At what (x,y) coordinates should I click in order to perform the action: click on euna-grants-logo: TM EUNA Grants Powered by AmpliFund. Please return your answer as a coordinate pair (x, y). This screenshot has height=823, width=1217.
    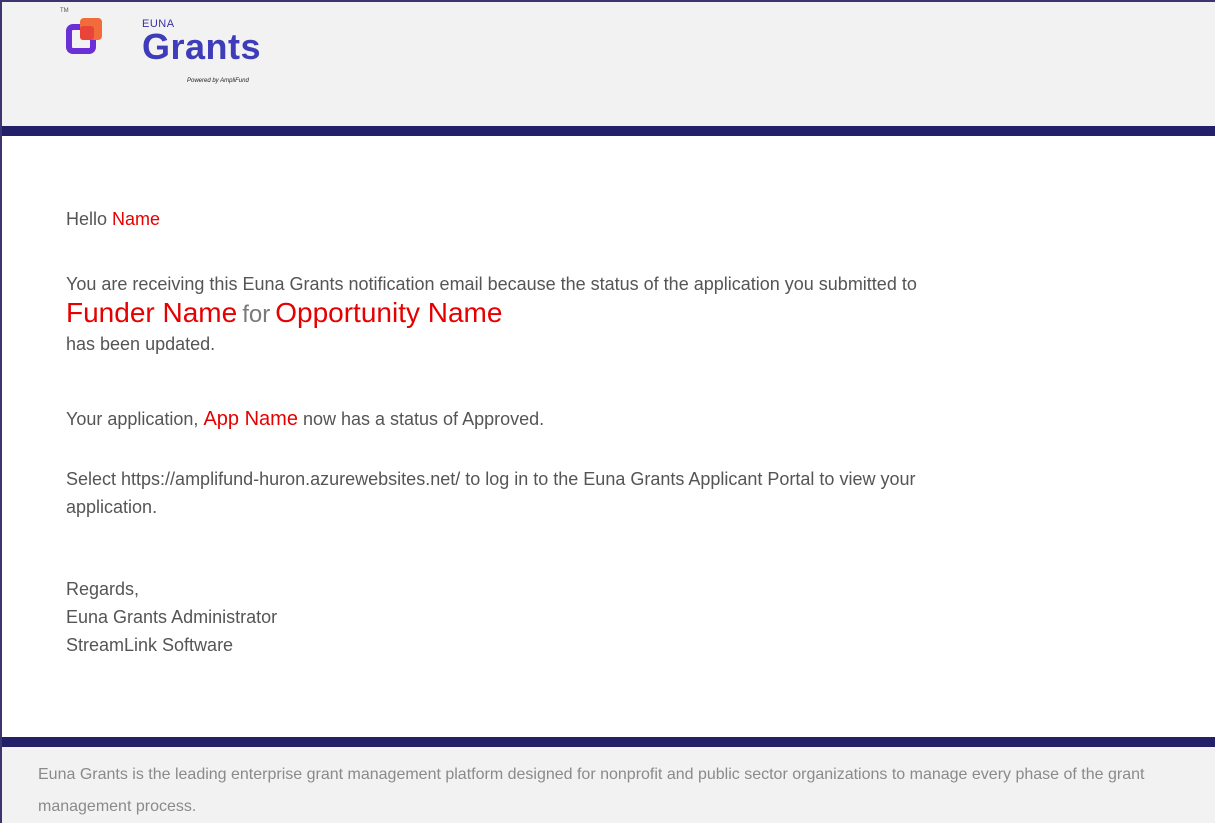
    Looking at the image, I should click on (186, 48).